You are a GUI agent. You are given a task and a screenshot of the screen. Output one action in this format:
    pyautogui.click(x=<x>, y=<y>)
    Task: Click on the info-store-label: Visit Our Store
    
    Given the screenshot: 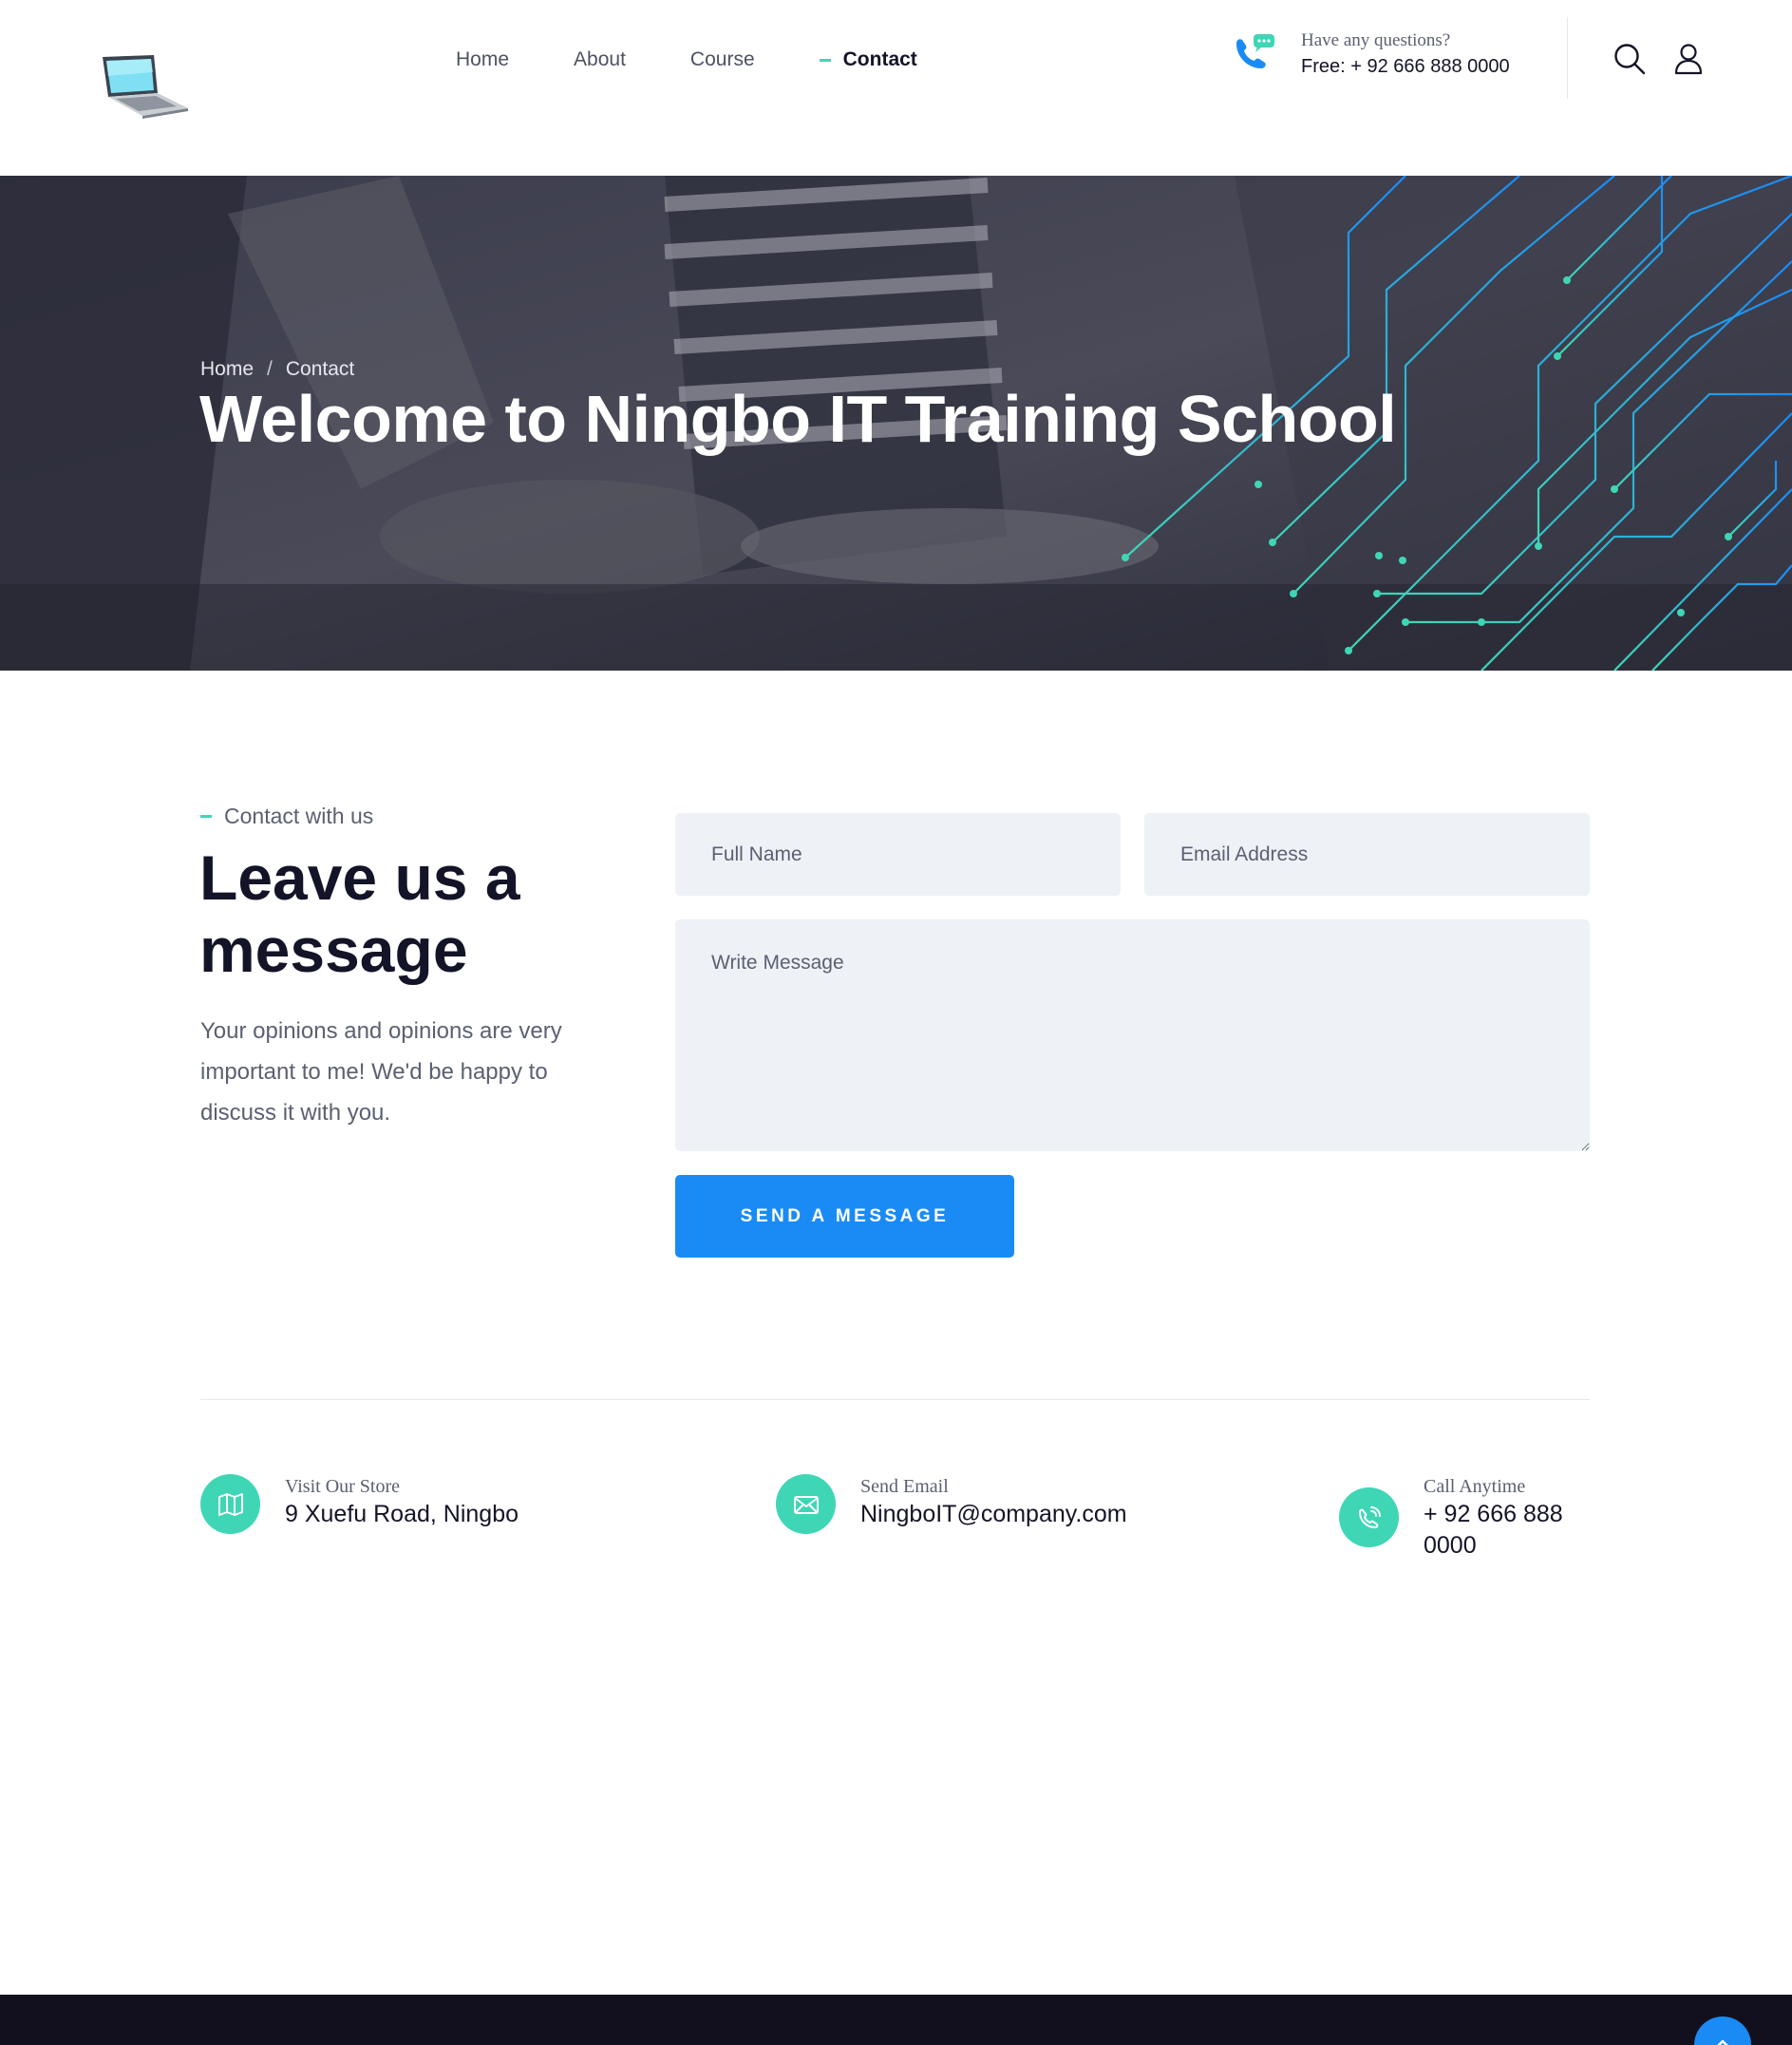 What is the action you would take?
    pyautogui.click(x=343, y=1486)
    